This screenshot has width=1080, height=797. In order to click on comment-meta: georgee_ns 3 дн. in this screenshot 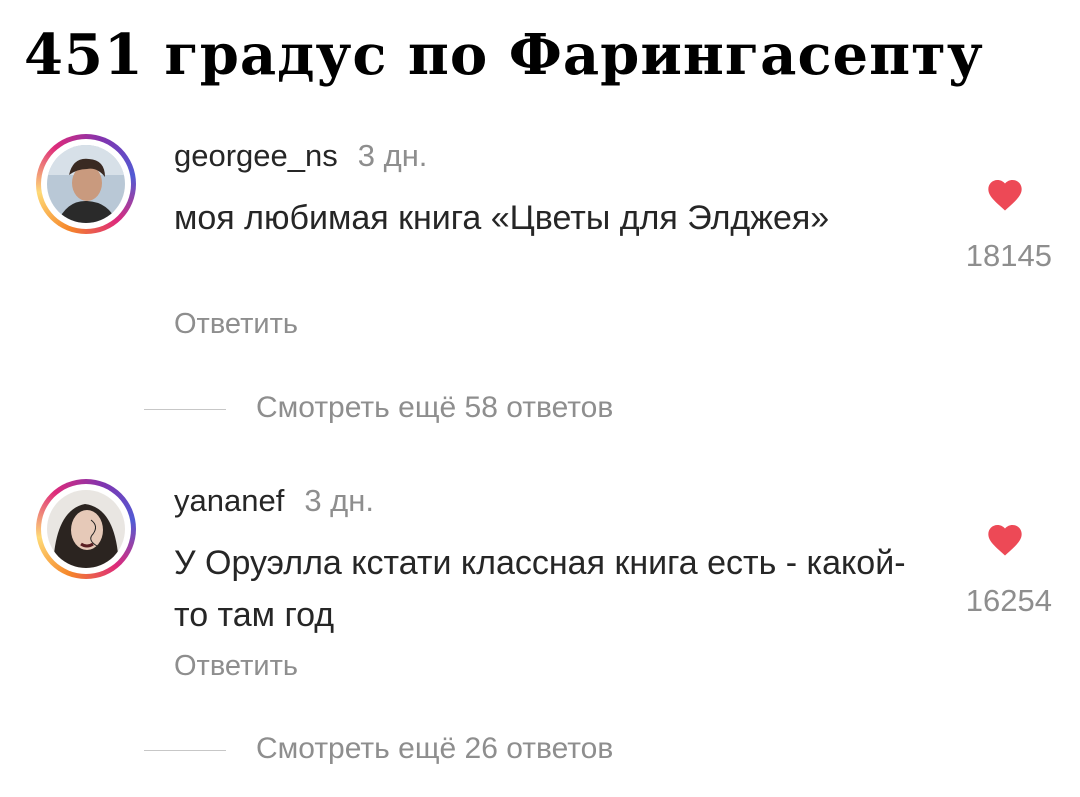, I will do `click(300, 156)`.